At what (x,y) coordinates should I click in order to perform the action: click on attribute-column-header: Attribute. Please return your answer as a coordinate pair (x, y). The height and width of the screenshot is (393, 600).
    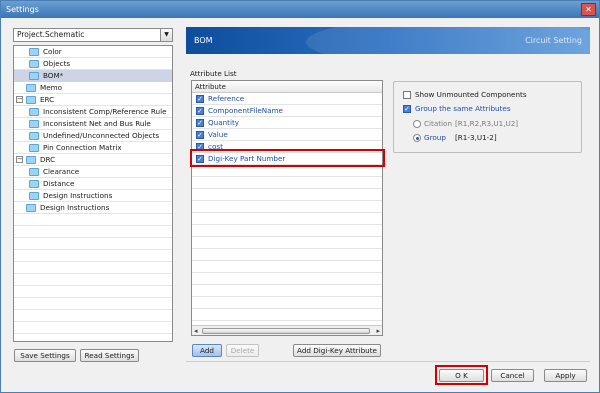
    Looking at the image, I should click on (287, 87).